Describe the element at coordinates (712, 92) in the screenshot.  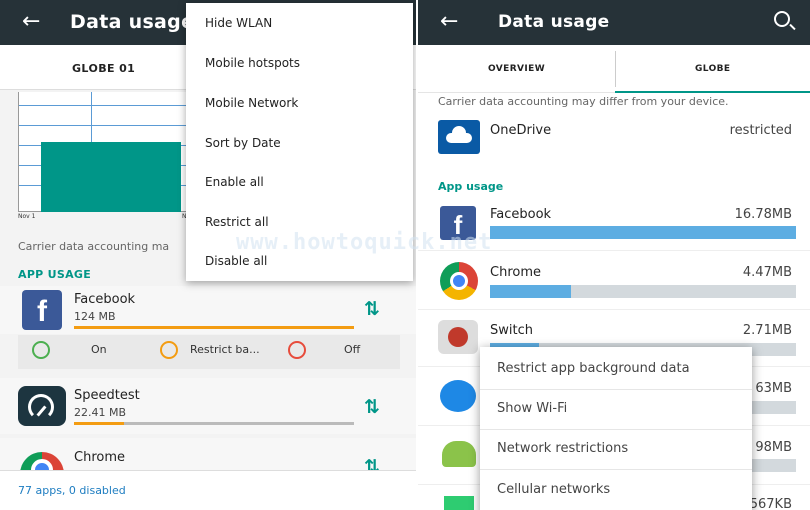
I see `active-tab-indicator` at that location.